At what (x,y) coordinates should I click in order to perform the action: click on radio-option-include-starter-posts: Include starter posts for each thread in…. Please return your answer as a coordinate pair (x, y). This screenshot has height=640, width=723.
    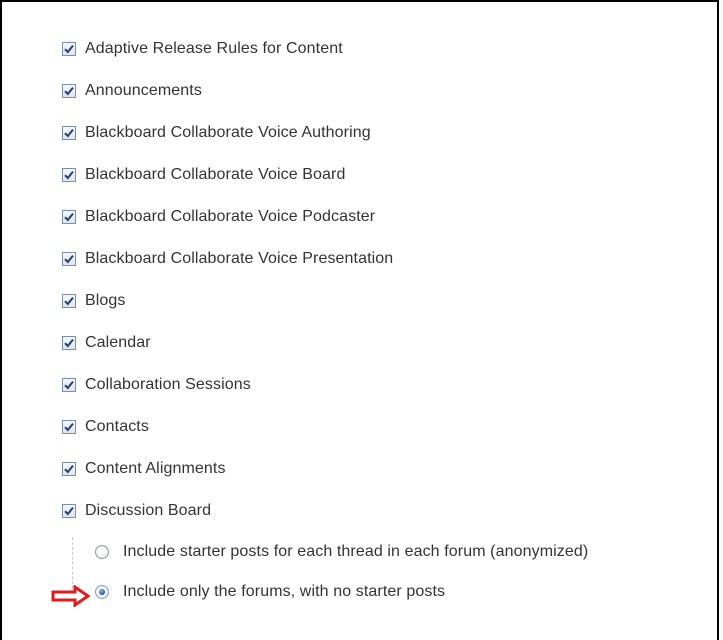
    Looking at the image, I should click on (341, 552).